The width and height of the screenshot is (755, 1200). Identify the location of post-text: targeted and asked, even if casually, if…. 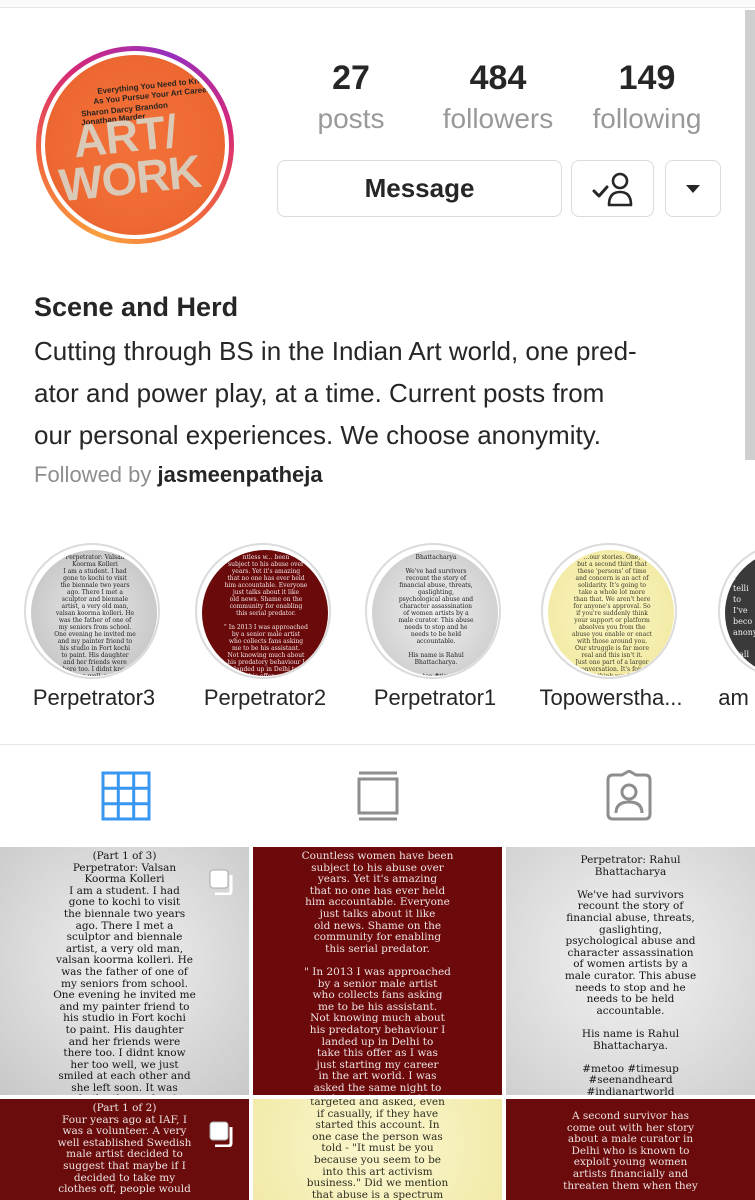
(377, 1149).